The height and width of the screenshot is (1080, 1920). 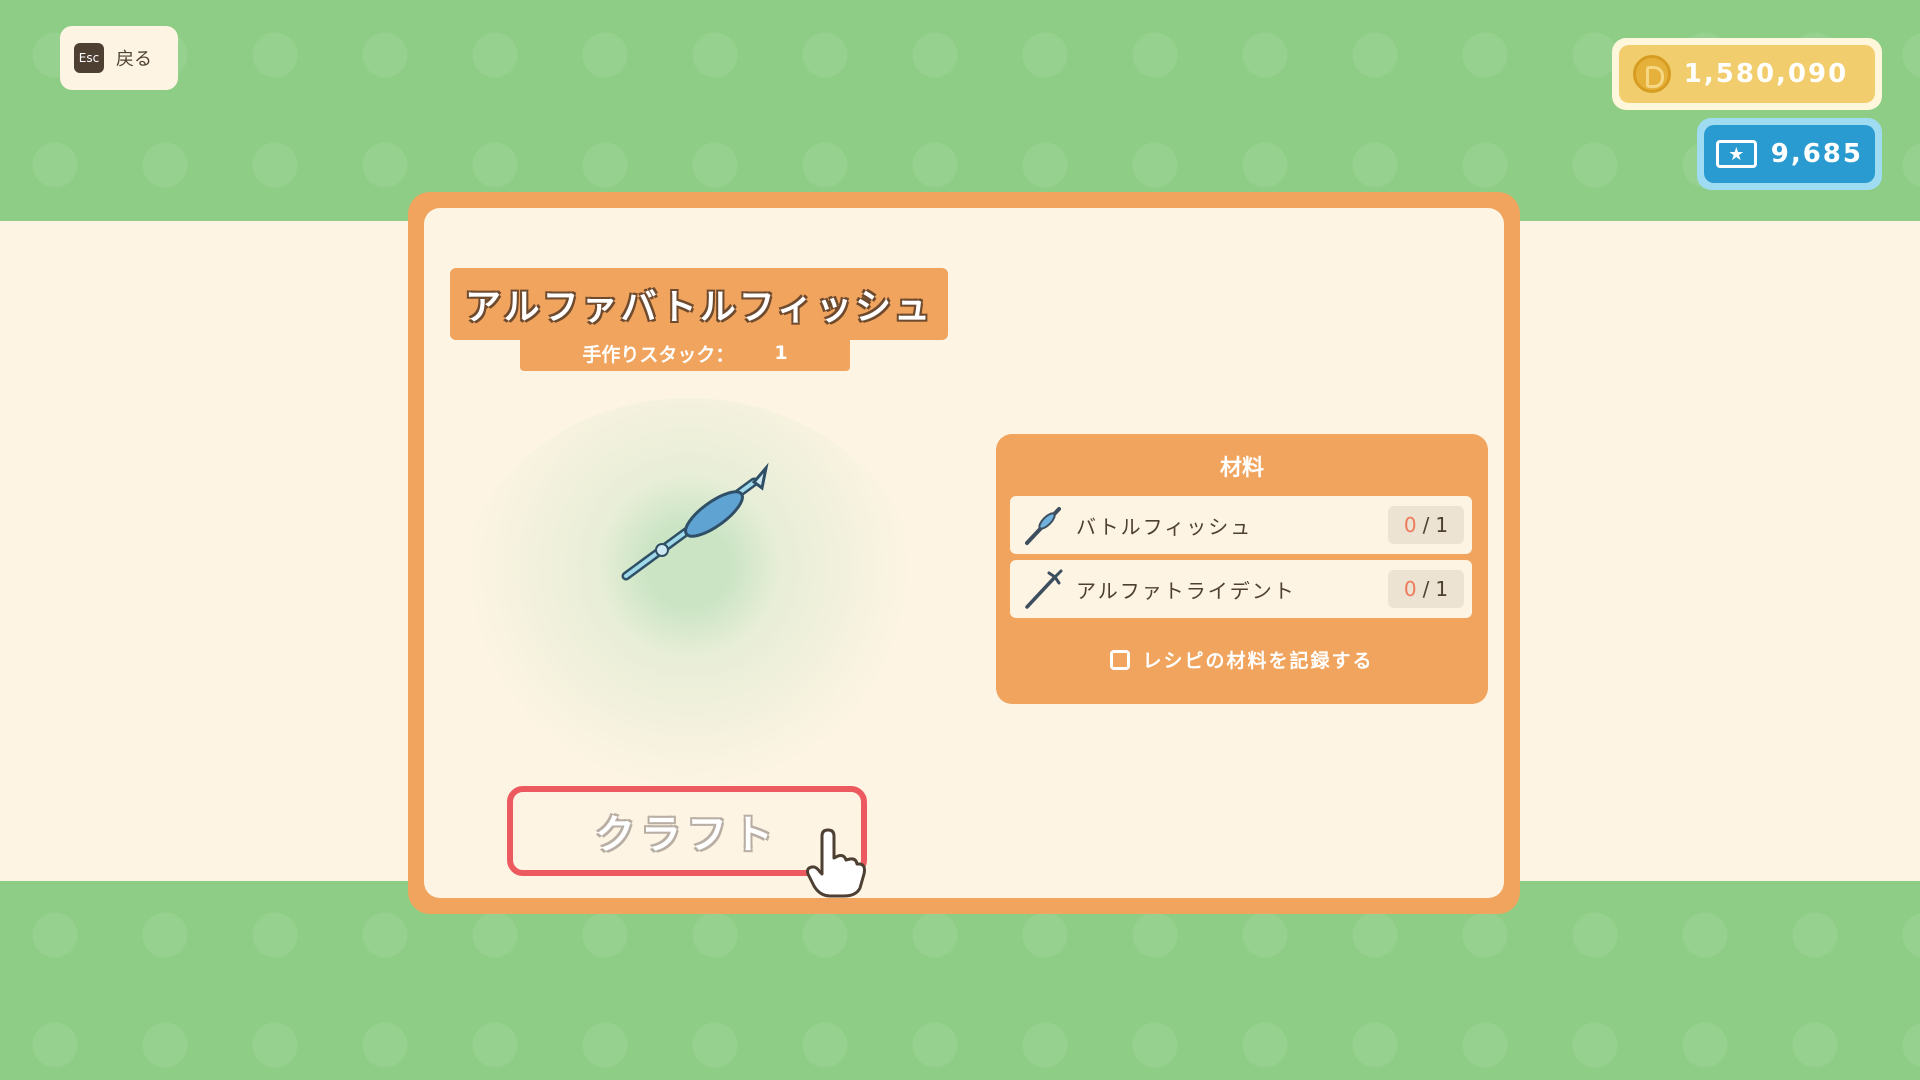 I want to click on material-row: アルファトライデント 0 / 1, so click(x=1241, y=589).